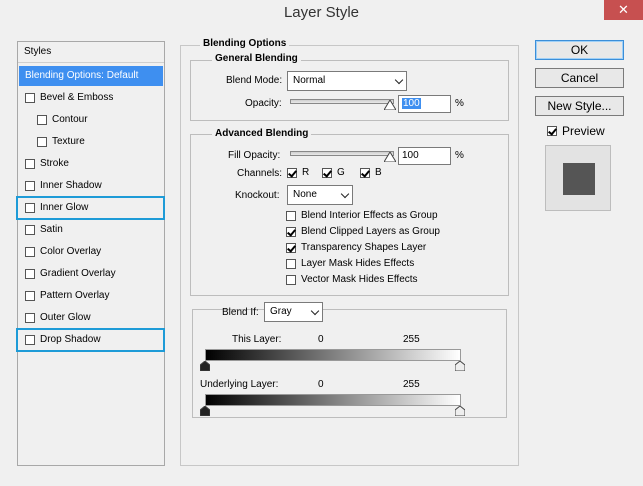 This screenshot has height=486, width=643. I want to click on option-blend-clipped-layers-as-group: Blend Clipped Layers as Group, so click(363, 231).